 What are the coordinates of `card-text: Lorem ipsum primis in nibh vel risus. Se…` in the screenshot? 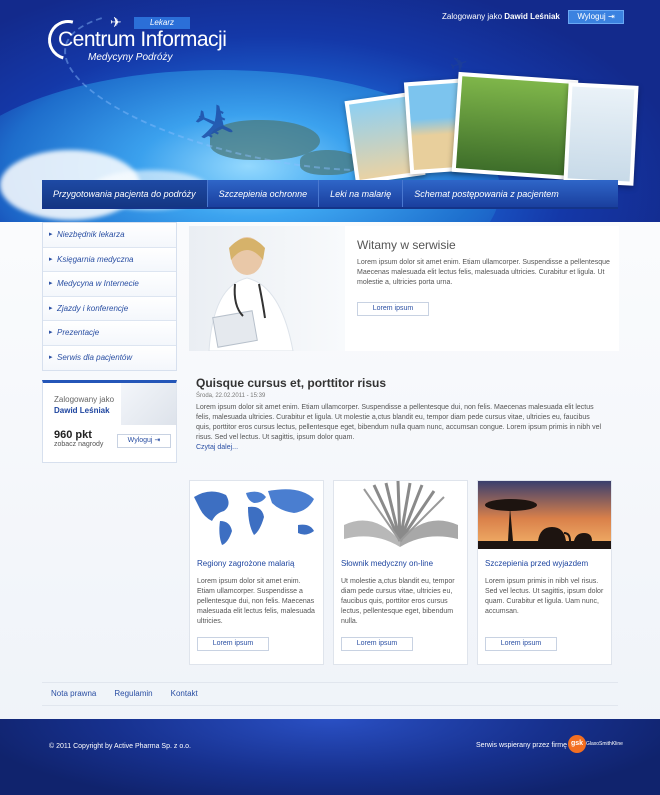 It's located at (544, 596).